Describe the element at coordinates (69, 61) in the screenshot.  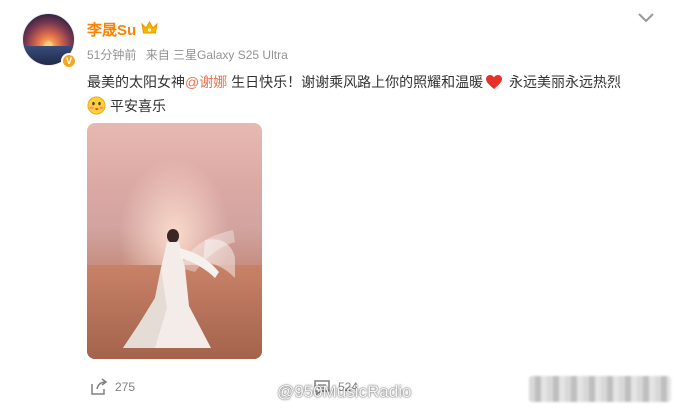
I see `verified-badge-icon: V` at that location.